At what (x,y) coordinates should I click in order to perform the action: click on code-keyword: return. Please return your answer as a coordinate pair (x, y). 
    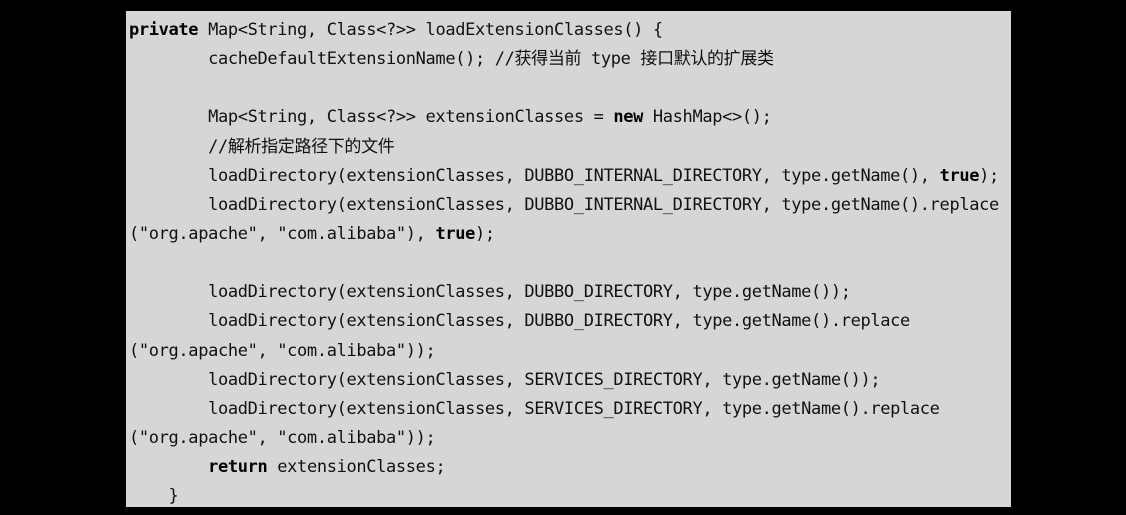
    Looking at the image, I should click on (238, 467).